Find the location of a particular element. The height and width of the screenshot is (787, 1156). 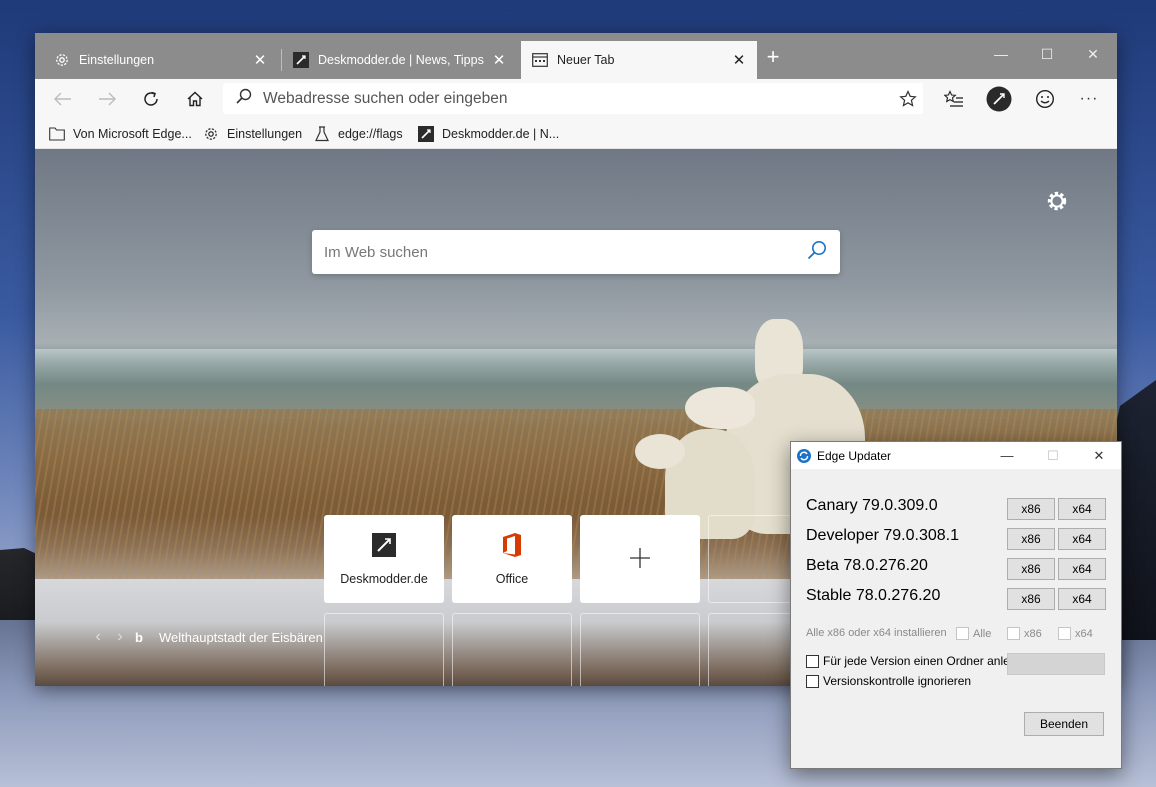

install-all-checkbox: Alle is located at coordinates (973, 633).